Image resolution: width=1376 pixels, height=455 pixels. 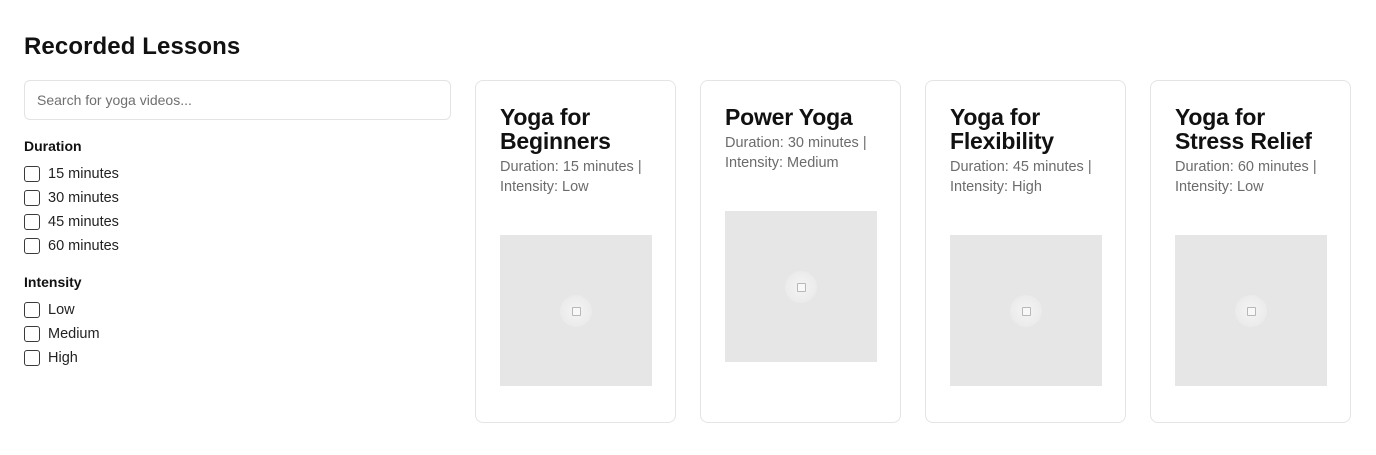 I want to click on duration-option-60: 60 minutes, so click(x=237, y=246).